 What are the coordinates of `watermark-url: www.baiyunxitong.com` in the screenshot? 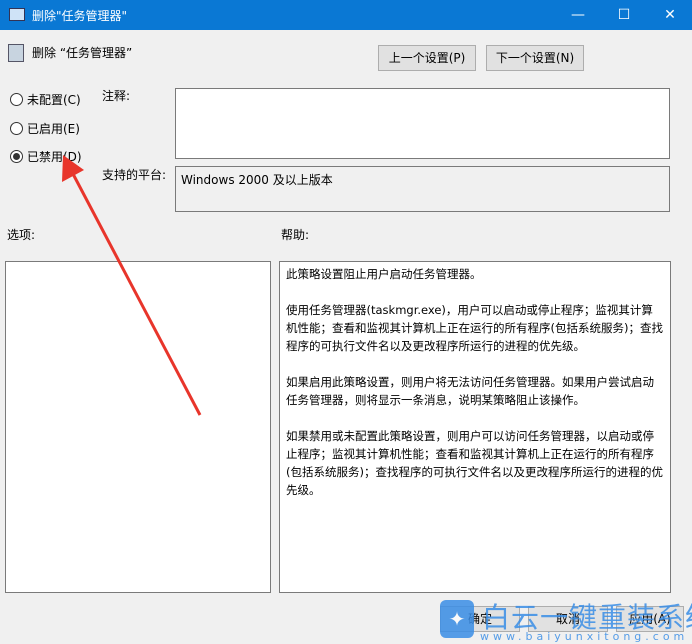 It's located at (584, 636).